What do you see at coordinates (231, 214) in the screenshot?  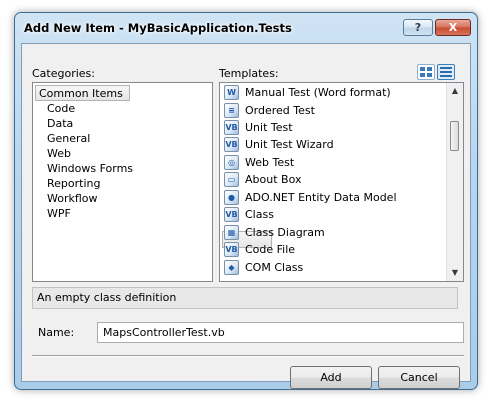 I see `class-icon: VB` at bounding box center [231, 214].